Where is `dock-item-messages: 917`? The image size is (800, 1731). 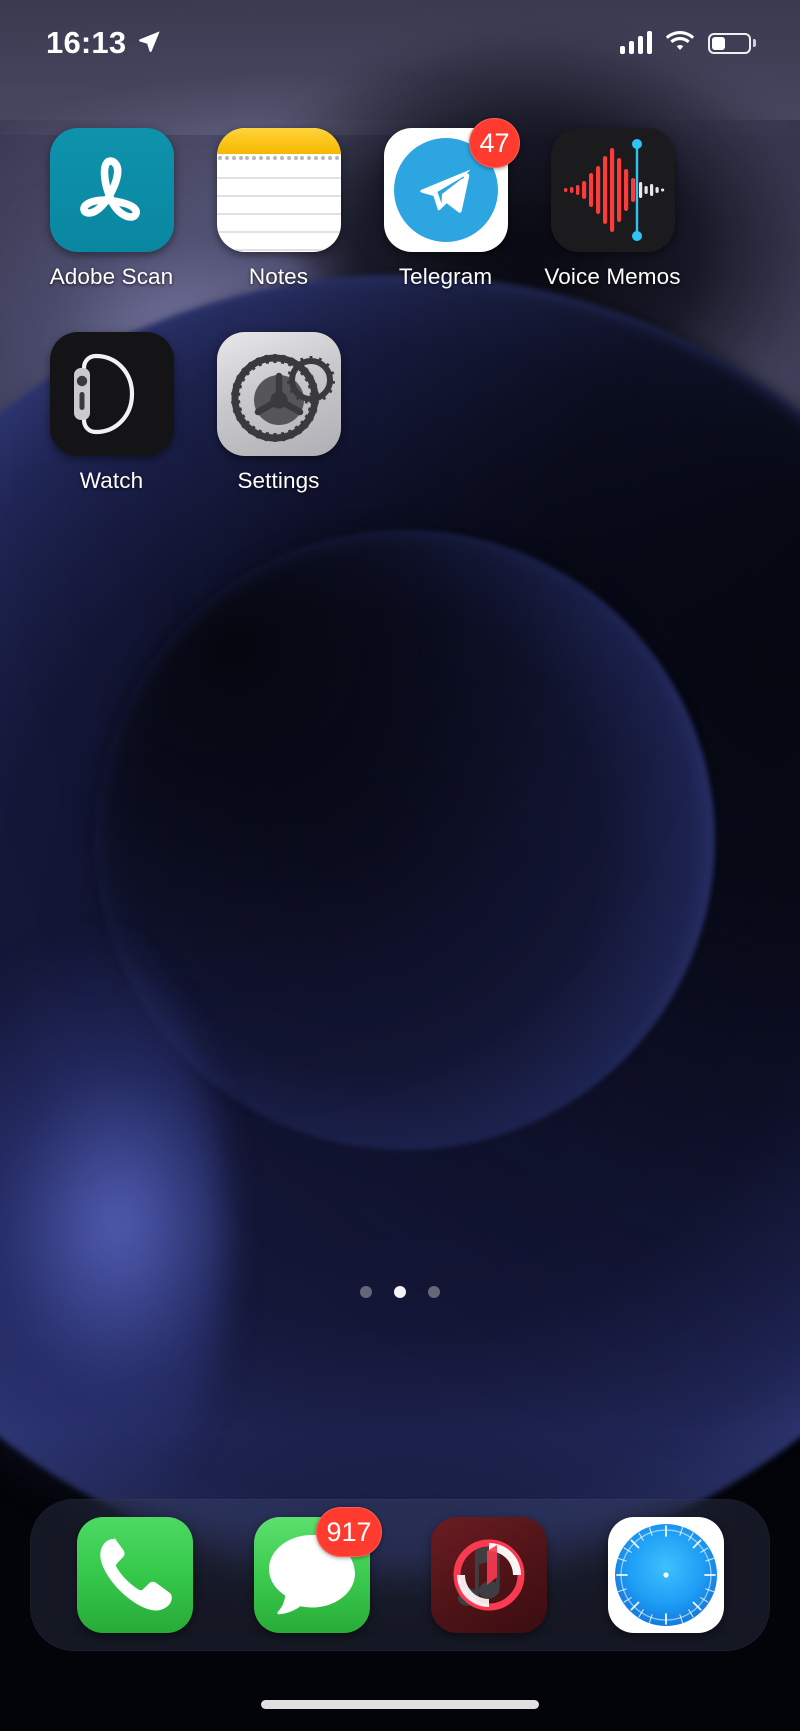
dock-item-messages: 917 is located at coordinates (317, 1570).